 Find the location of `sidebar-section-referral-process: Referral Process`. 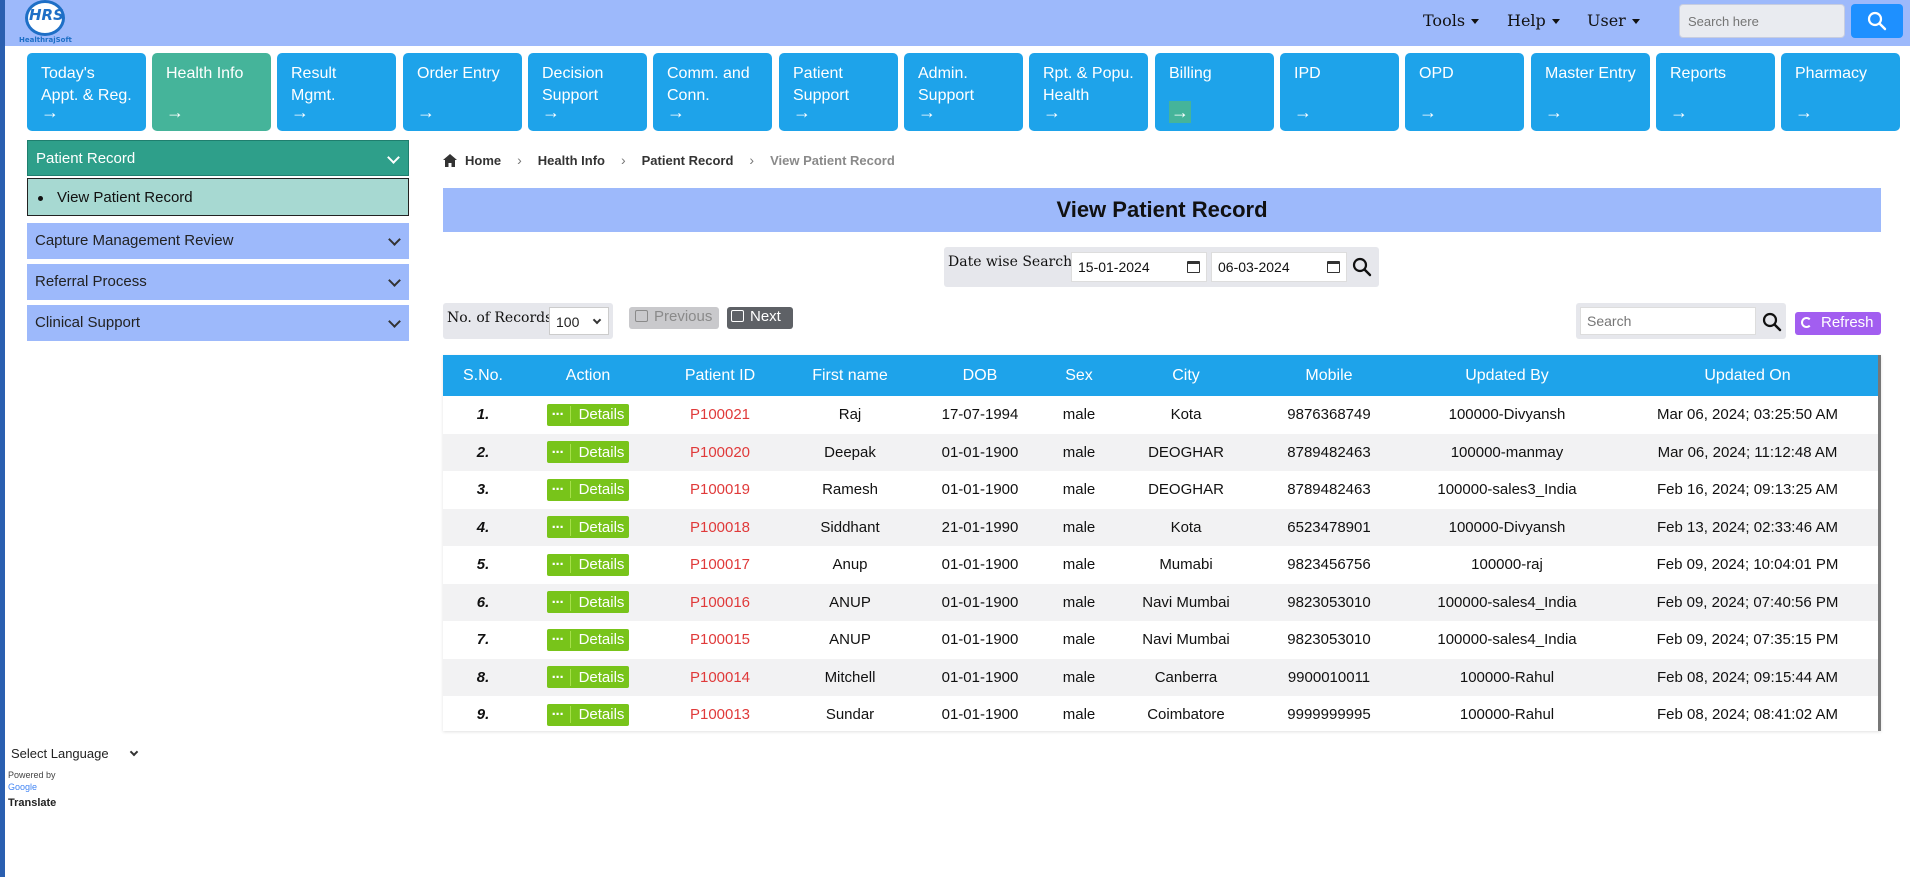

sidebar-section-referral-process: Referral Process is located at coordinates (218, 282).